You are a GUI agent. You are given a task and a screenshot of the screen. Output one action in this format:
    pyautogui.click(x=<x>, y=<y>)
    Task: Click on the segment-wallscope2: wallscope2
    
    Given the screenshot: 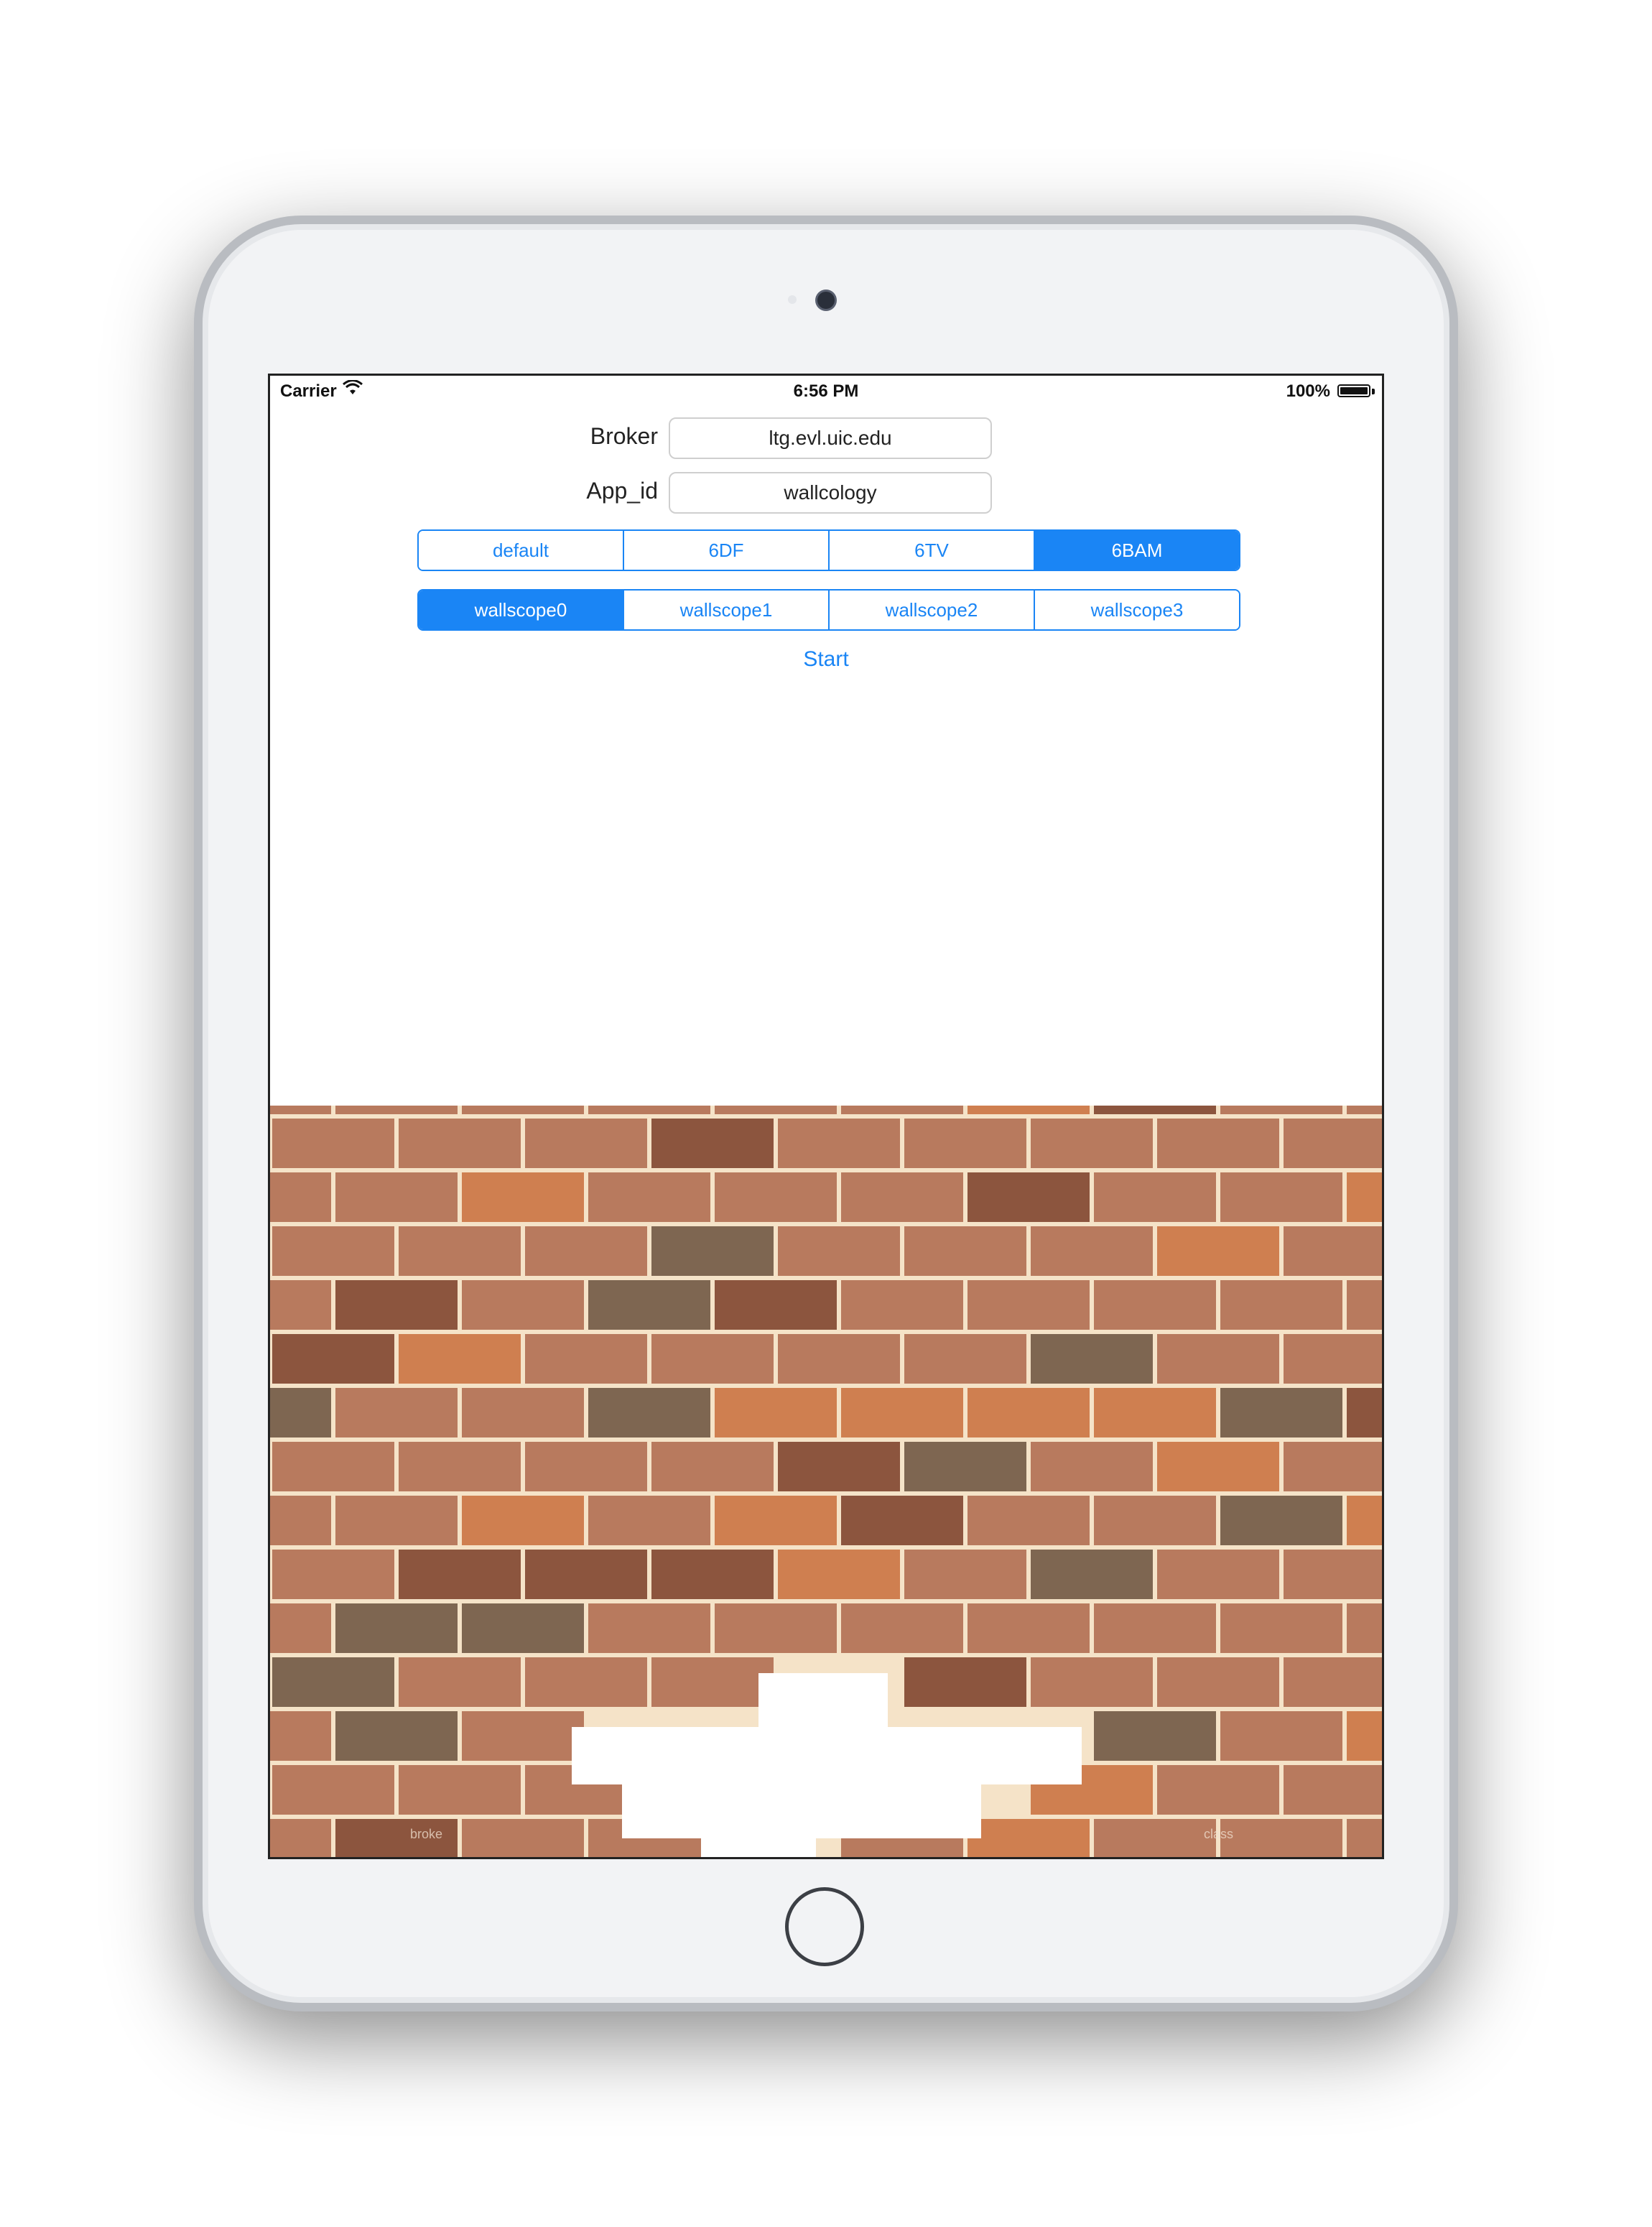 What is the action you would take?
    pyautogui.click(x=931, y=610)
    